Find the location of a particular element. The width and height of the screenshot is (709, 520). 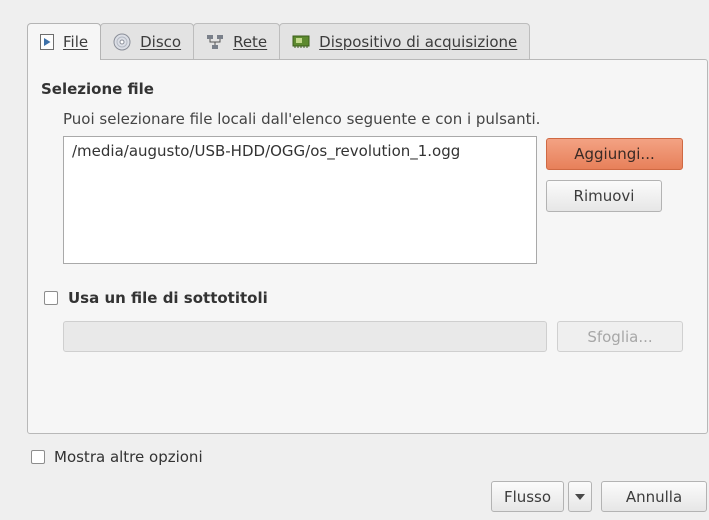

tab-disco: Disco is located at coordinates (147, 41).